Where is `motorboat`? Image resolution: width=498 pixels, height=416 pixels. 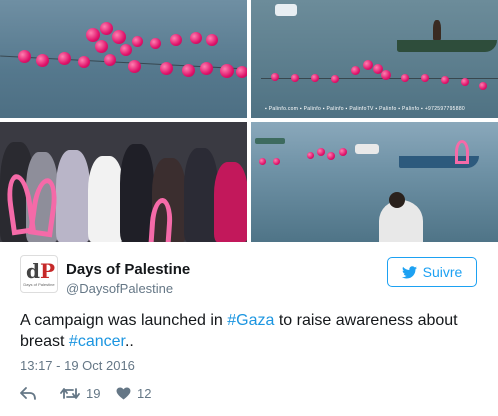
motorboat is located at coordinates (367, 149).